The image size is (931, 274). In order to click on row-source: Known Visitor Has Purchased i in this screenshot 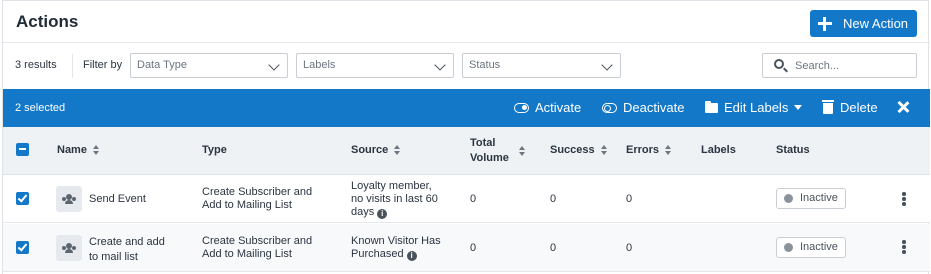, I will do `click(396, 248)`.